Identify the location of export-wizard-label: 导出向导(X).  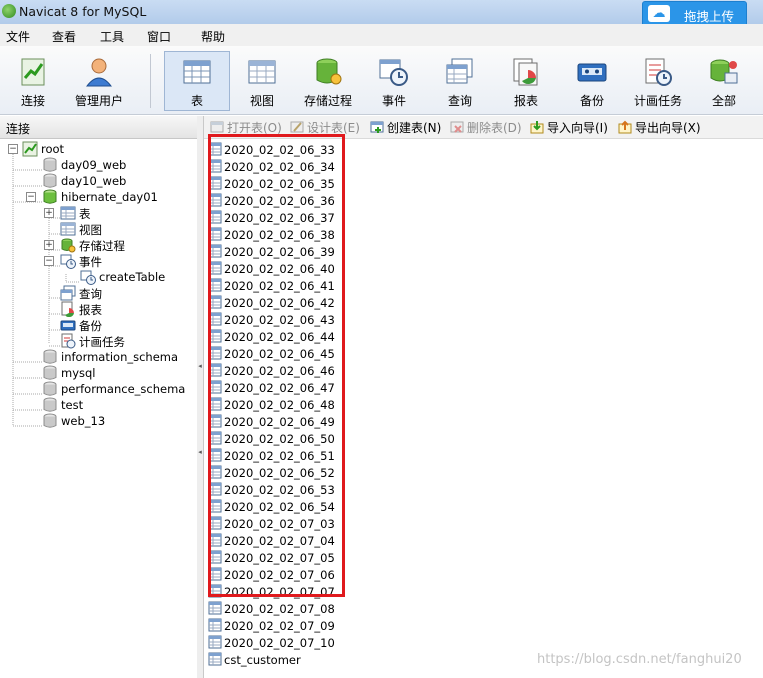
(668, 128).